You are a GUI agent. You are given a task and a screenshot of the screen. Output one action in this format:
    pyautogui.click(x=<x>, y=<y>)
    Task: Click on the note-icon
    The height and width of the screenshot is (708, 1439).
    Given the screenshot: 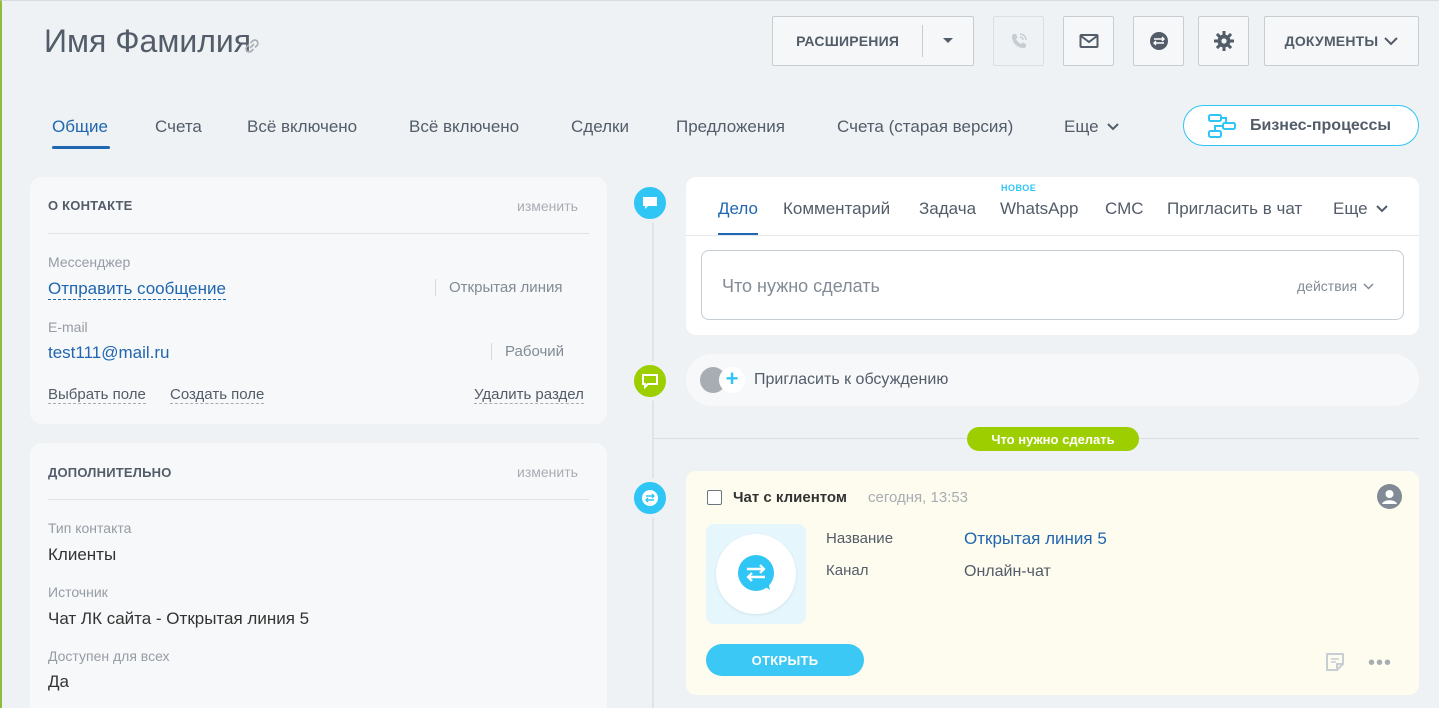 What is the action you would take?
    pyautogui.click(x=1335, y=662)
    